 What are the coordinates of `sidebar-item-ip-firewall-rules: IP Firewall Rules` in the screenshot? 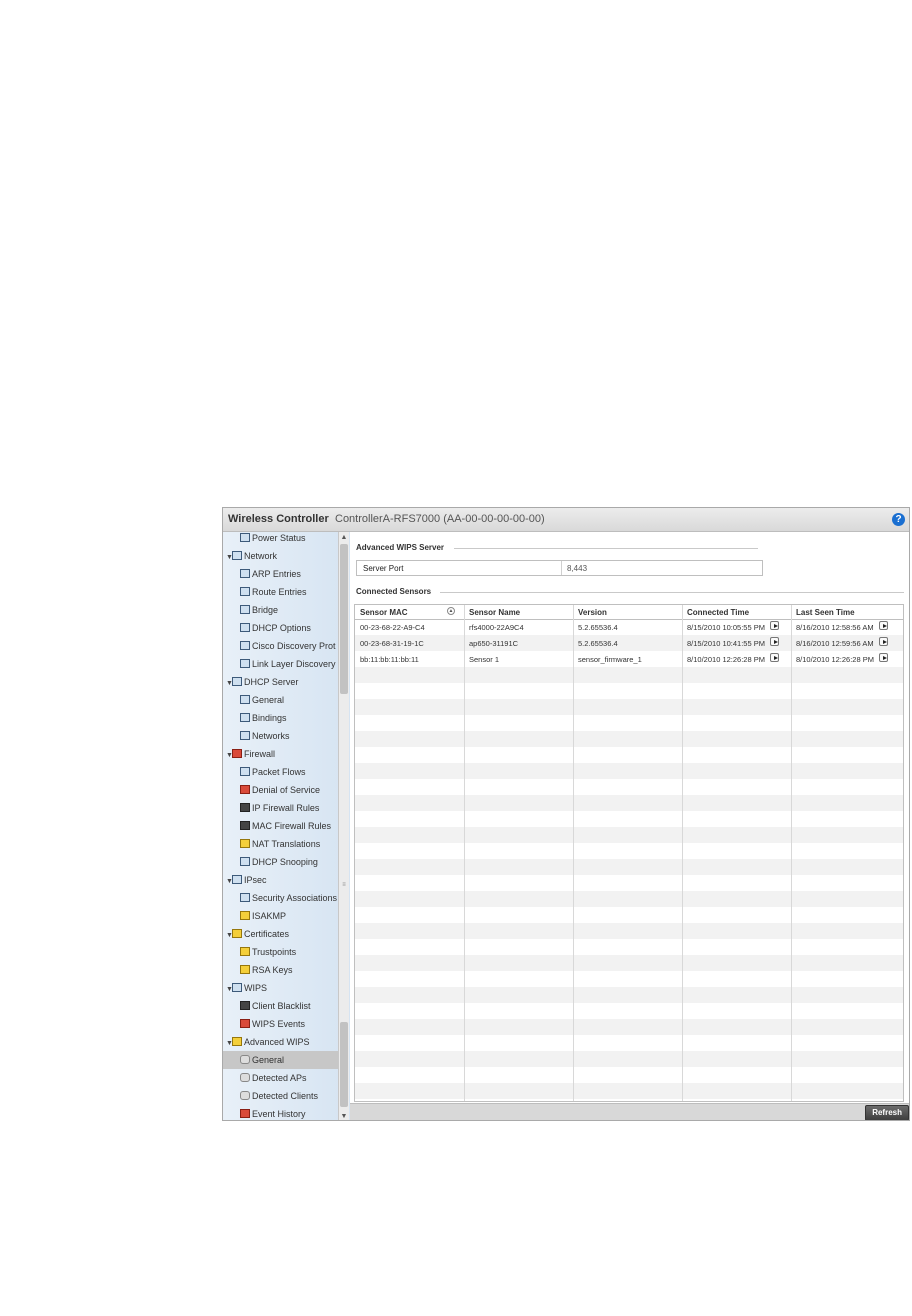 It's located at (279, 808).